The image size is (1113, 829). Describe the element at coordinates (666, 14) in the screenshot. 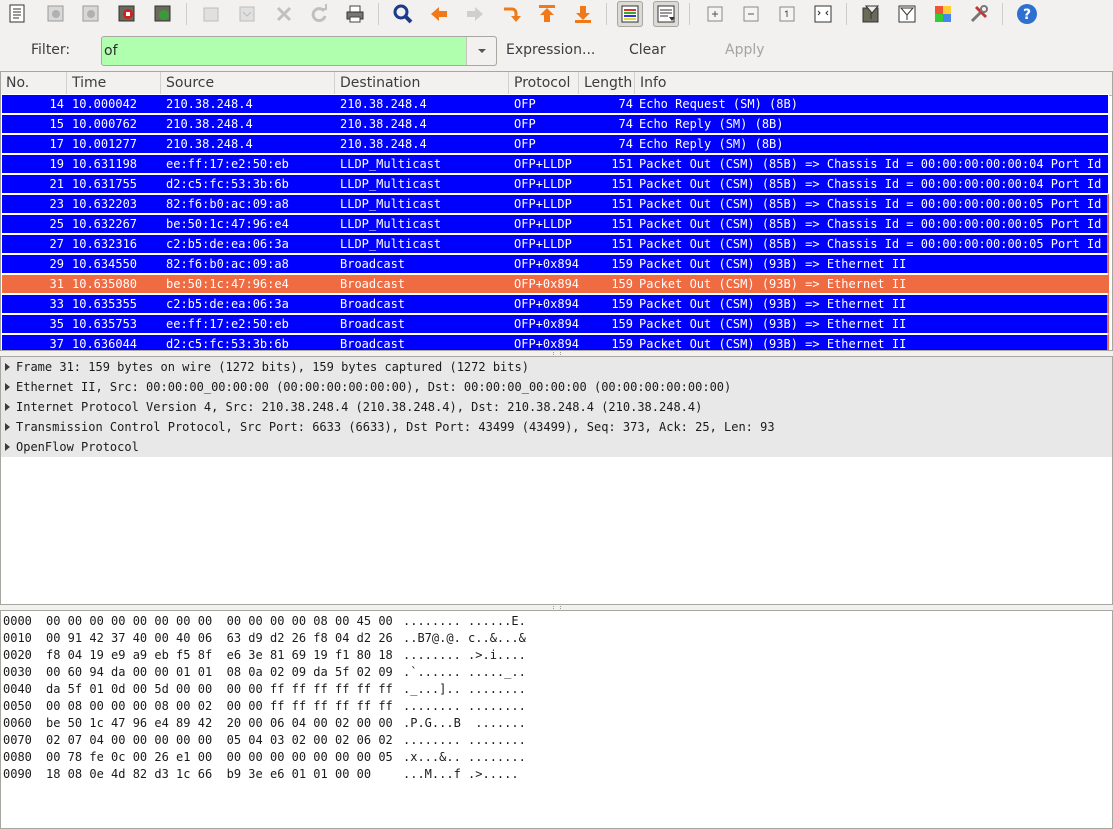

I see `auto-scroll-button` at that location.